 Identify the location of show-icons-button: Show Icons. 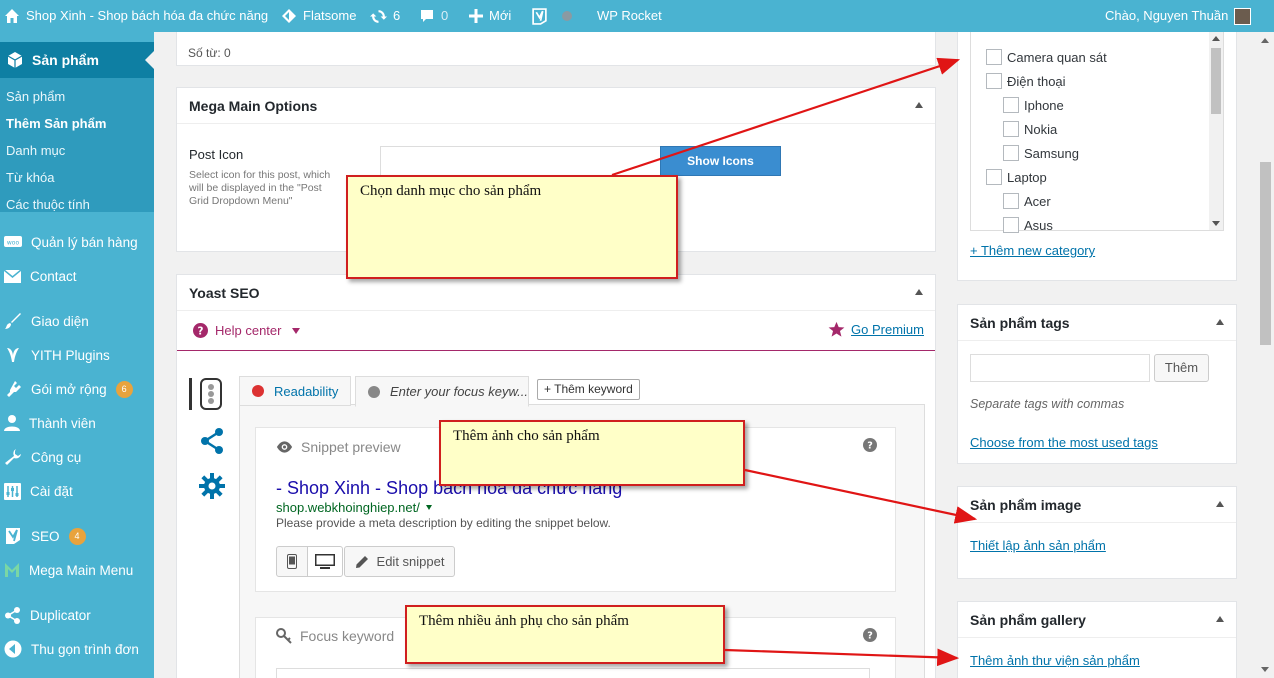
(720, 161).